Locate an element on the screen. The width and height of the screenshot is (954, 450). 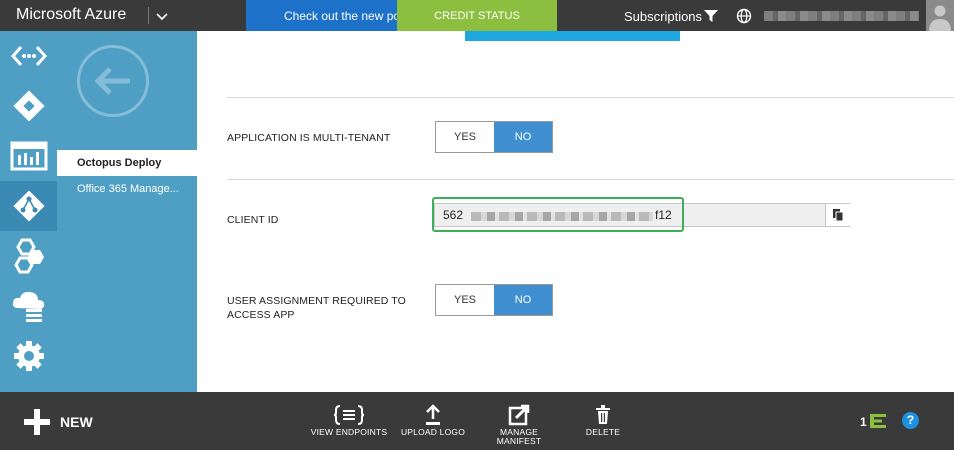
copy-button is located at coordinates (837, 215).